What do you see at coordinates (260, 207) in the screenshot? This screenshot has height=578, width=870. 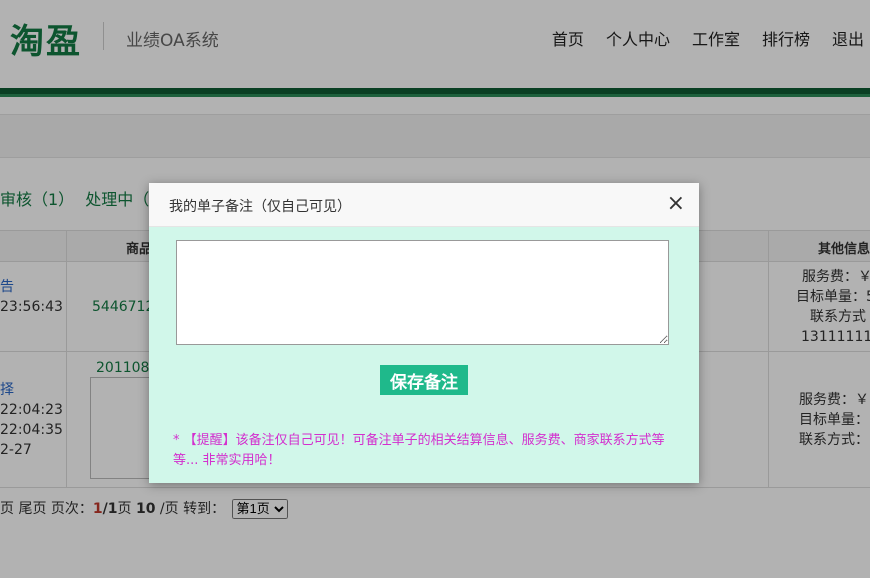 I see `modal-title: 我的单子备注（仅自己可见）` at bounding box center [260, 207].